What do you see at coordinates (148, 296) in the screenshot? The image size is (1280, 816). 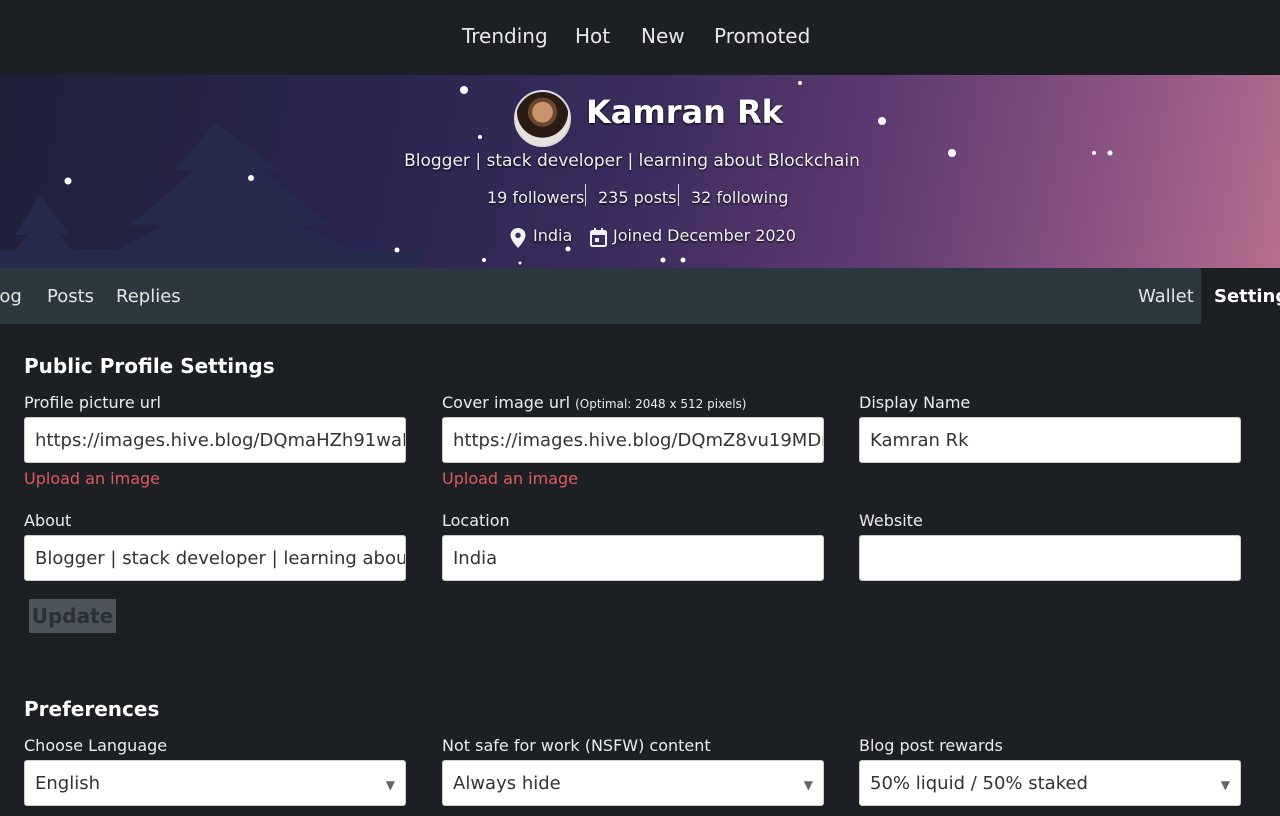 I see `tab-replies: Replies` at bounding box center [148, 296].